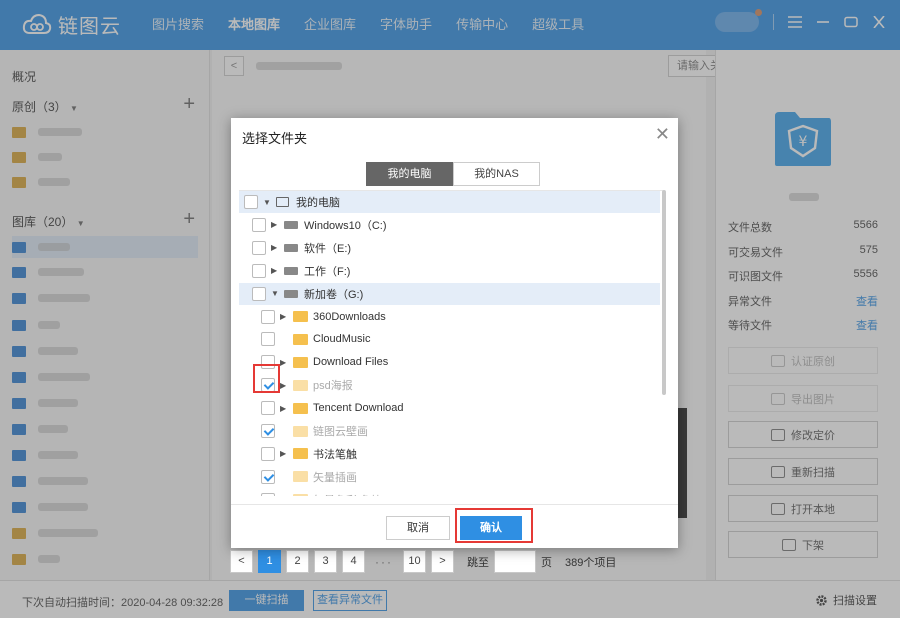 The image size is (900, 618). Describe the element at coordinates (414, 561) in the screenshot. I see `page-last-button: 10` at that location.